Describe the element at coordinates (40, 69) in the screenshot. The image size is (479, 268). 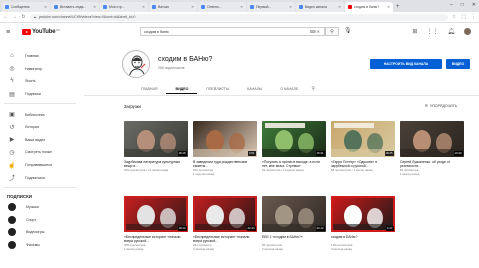
I see `sidebar-item: ◎ Навигатор` at that location.